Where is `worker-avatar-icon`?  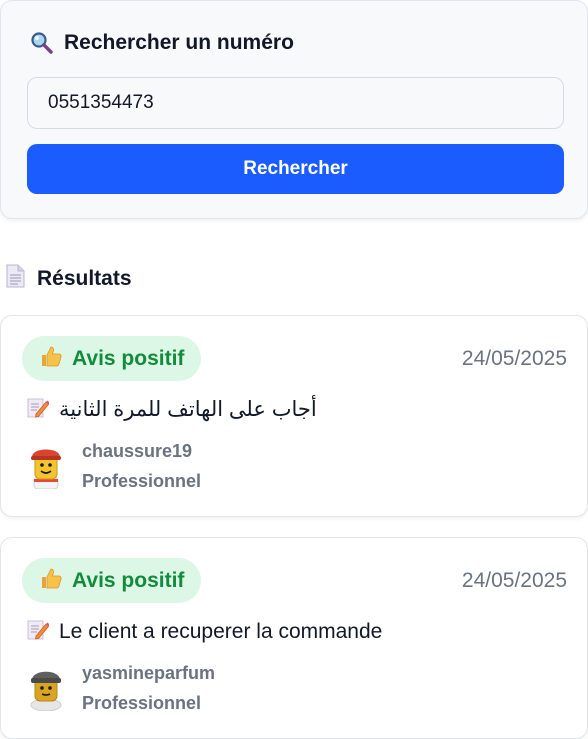
worker-avatar-icon is located at coordinates (46, 466).